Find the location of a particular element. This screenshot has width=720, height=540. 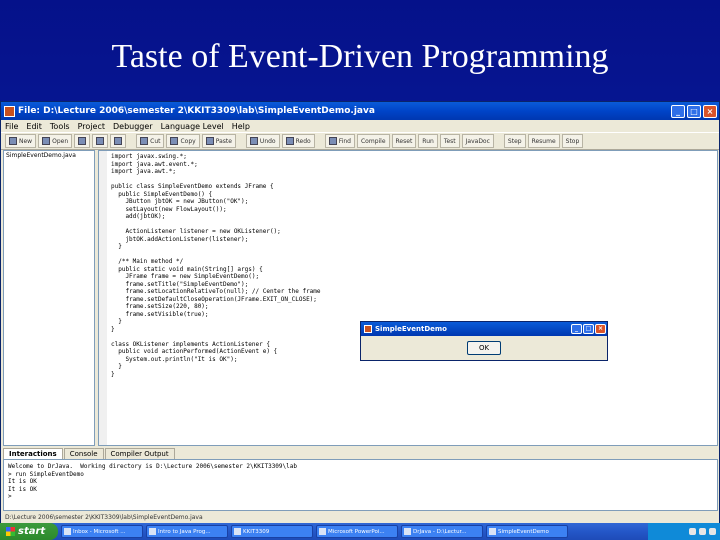

drjava-app-icon is located at coordinates (9, 111).